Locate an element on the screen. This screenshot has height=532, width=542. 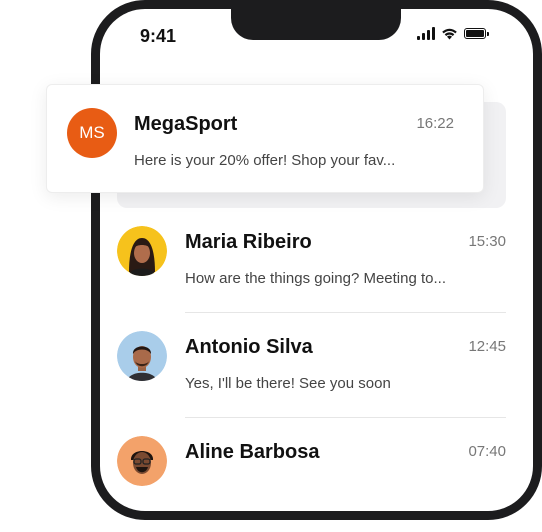
cellular-signal-icon is located at coordinates (426, 33).